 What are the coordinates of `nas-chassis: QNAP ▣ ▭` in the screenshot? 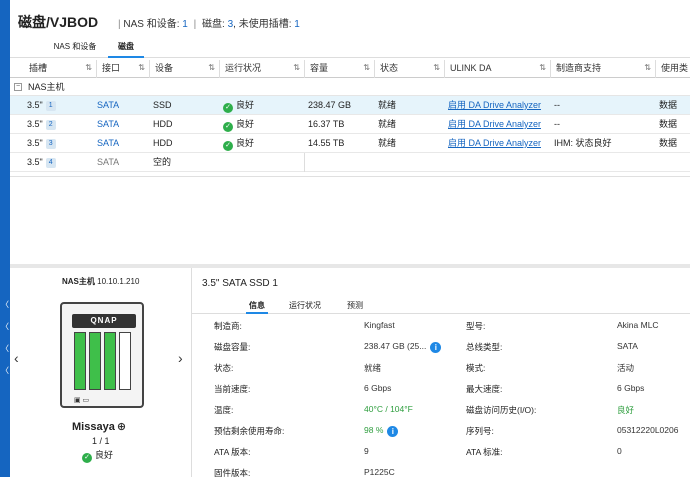 It's located at (102, 355).